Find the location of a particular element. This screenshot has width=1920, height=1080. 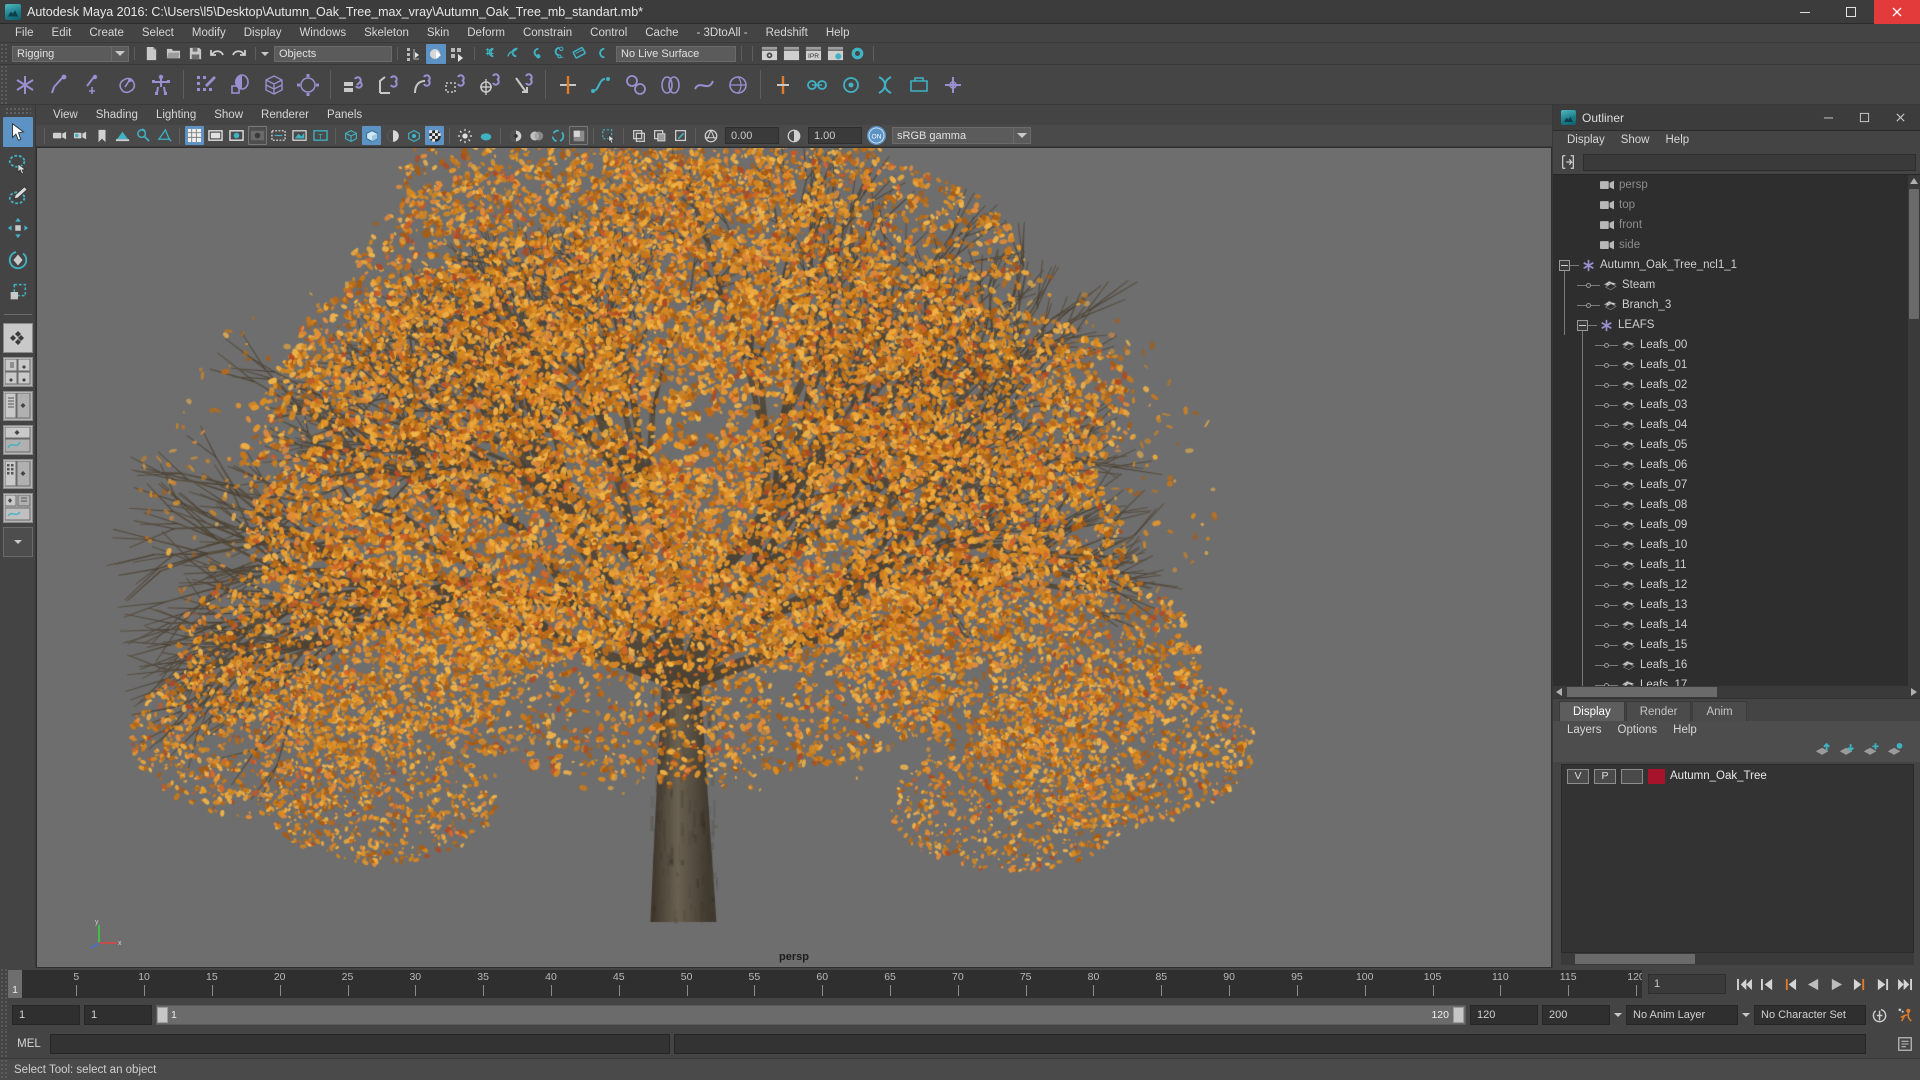

title-safe-icon: T is located at coordinates (320, 135).